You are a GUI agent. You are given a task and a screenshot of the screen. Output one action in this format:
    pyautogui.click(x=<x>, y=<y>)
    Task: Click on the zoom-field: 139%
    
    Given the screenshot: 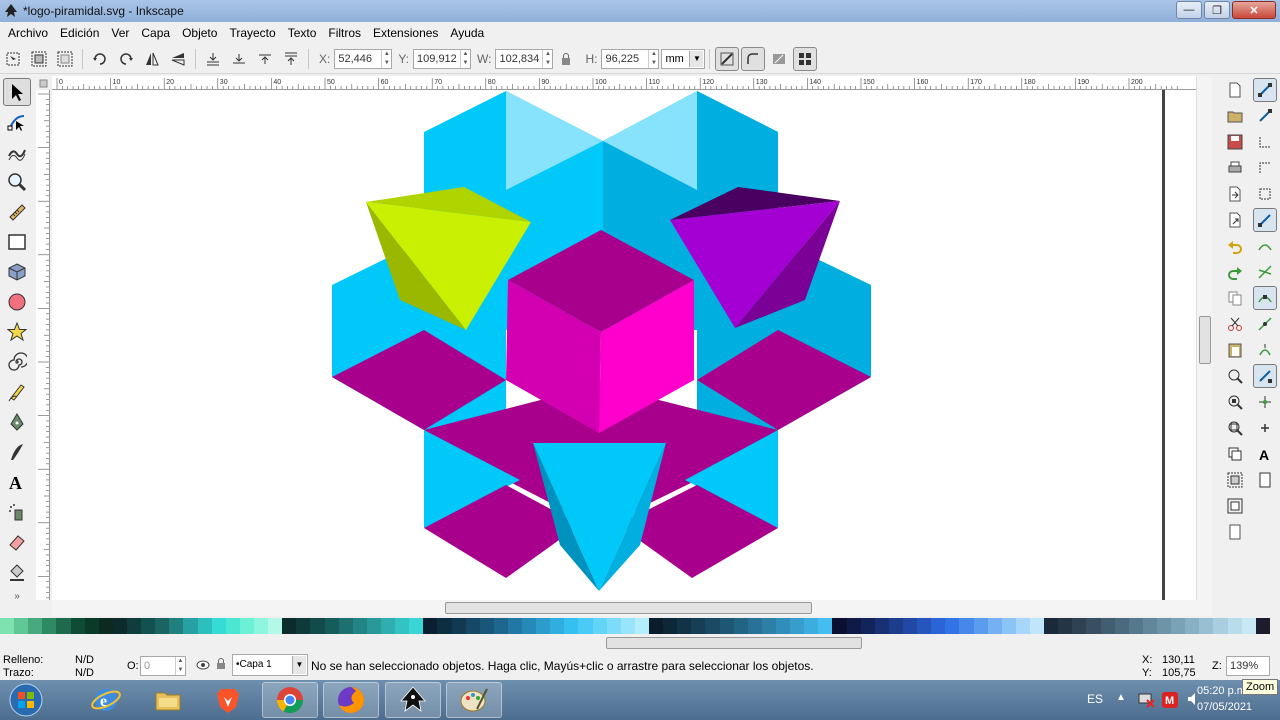 What is the action you would take?
    pyautogui.click(x=1248, y=666)
    